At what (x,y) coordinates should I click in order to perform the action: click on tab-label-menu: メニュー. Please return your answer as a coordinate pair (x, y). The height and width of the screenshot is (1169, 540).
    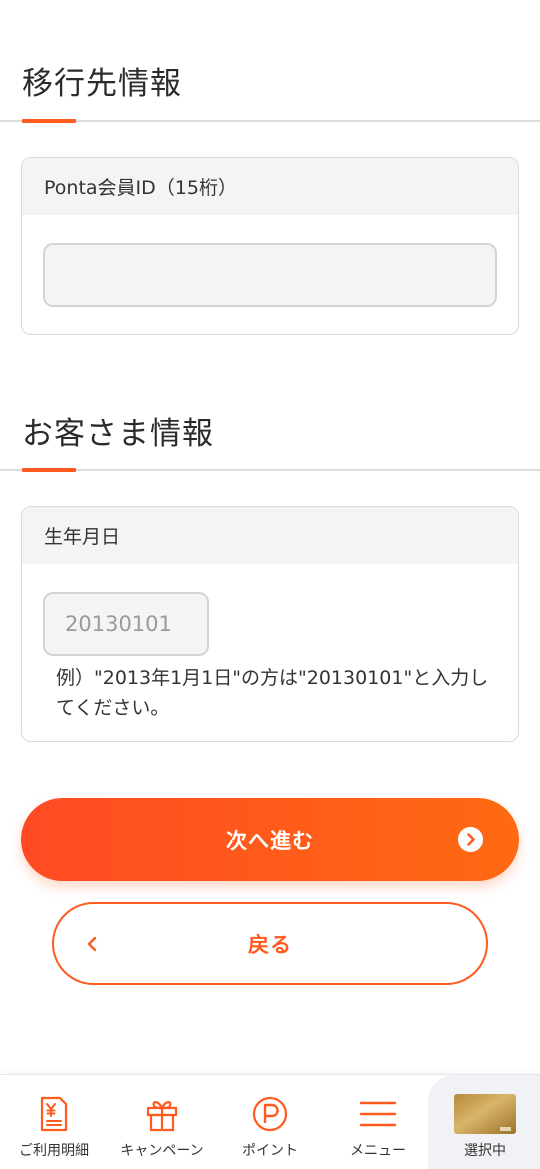
    Looking at the image, I should click on (378, 1151).